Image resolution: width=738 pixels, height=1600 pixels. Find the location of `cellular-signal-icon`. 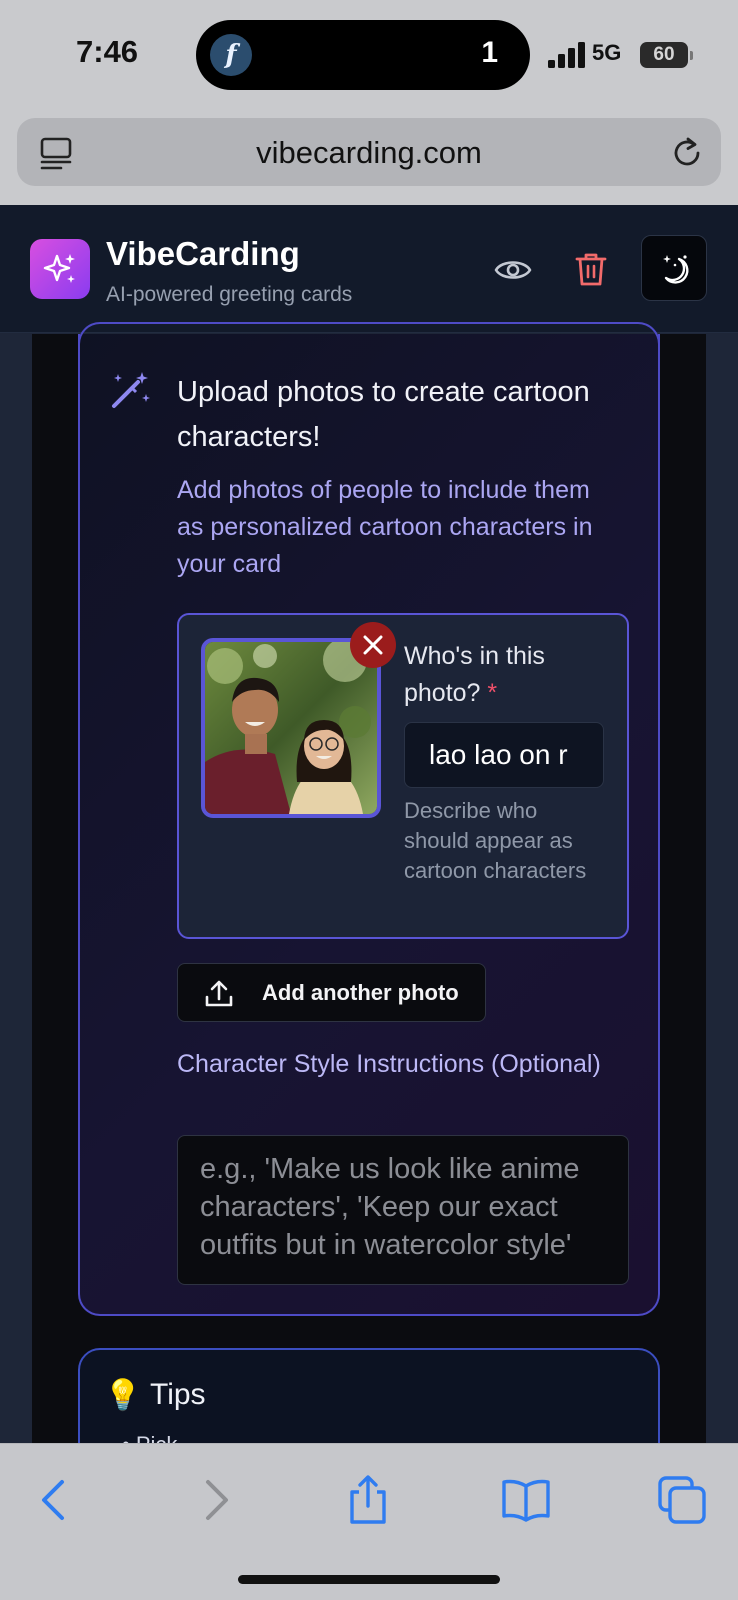

cellular-signal-icon is located at coordinates (566, 55).